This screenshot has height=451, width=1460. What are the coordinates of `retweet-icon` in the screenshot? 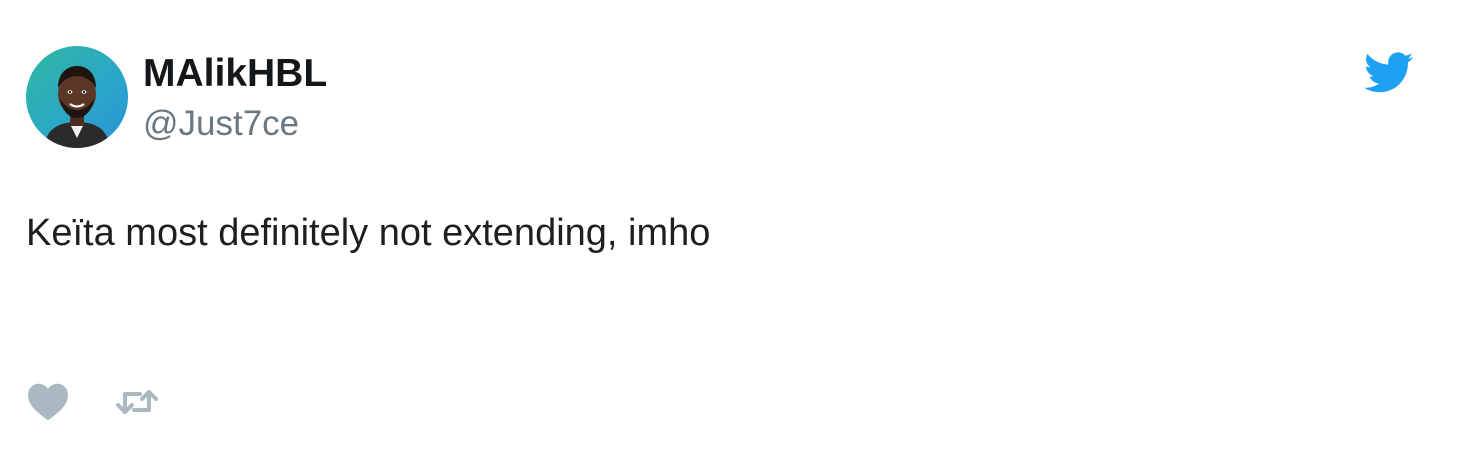 It's located at (137, 402).